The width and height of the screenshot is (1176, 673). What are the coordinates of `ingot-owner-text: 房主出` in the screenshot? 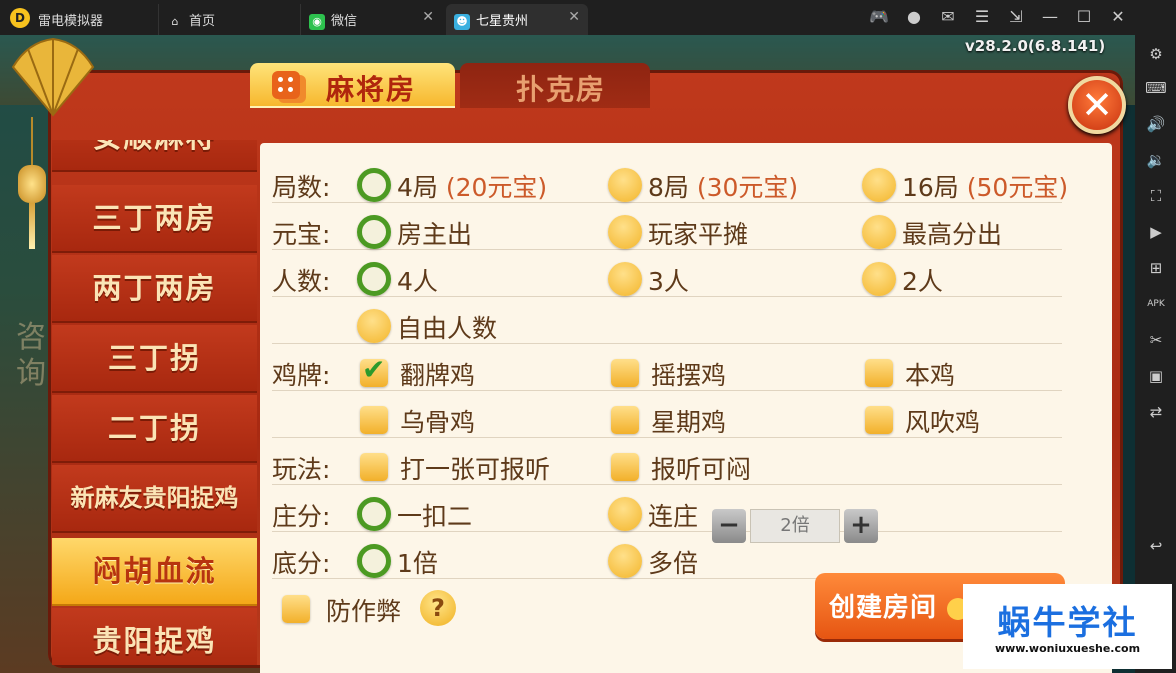 It's located at (435, 234).